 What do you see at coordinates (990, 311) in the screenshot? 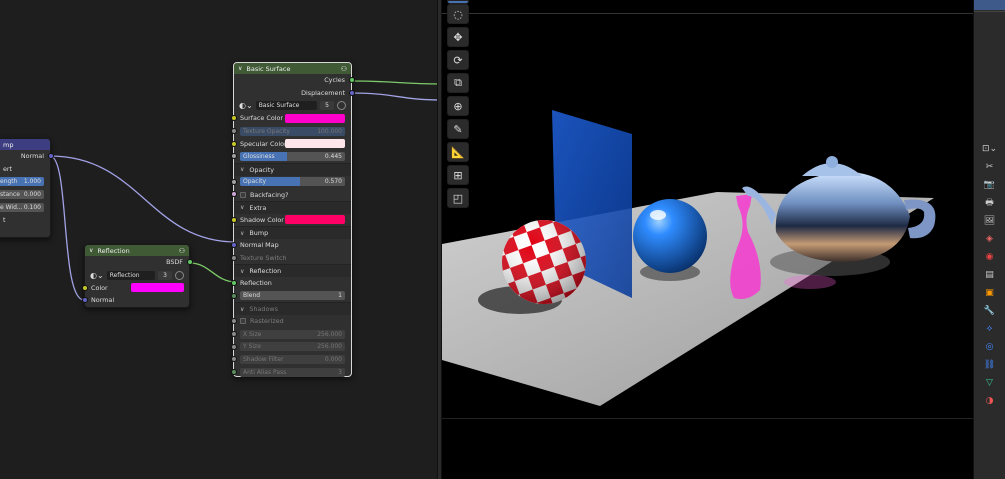
I see `modifier-icon: 🔧` at bounding box center [990, 311].